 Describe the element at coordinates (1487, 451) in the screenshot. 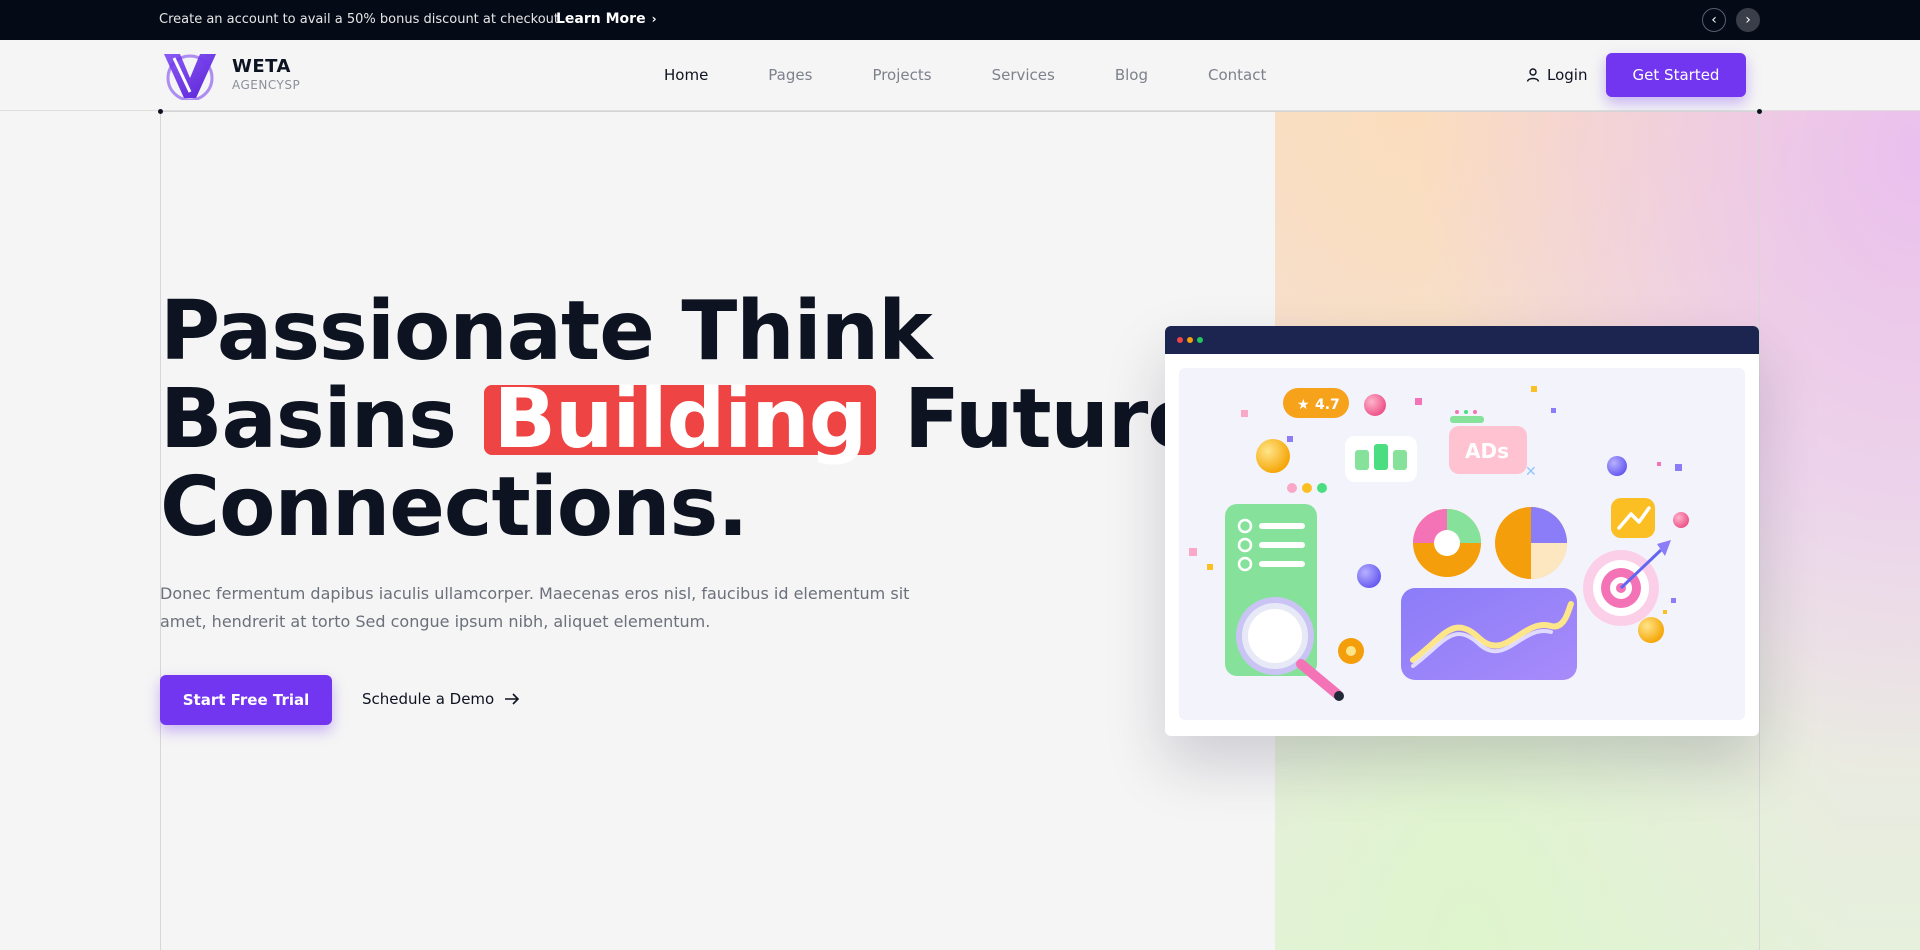

I see `ads-label: ADs` at that location.